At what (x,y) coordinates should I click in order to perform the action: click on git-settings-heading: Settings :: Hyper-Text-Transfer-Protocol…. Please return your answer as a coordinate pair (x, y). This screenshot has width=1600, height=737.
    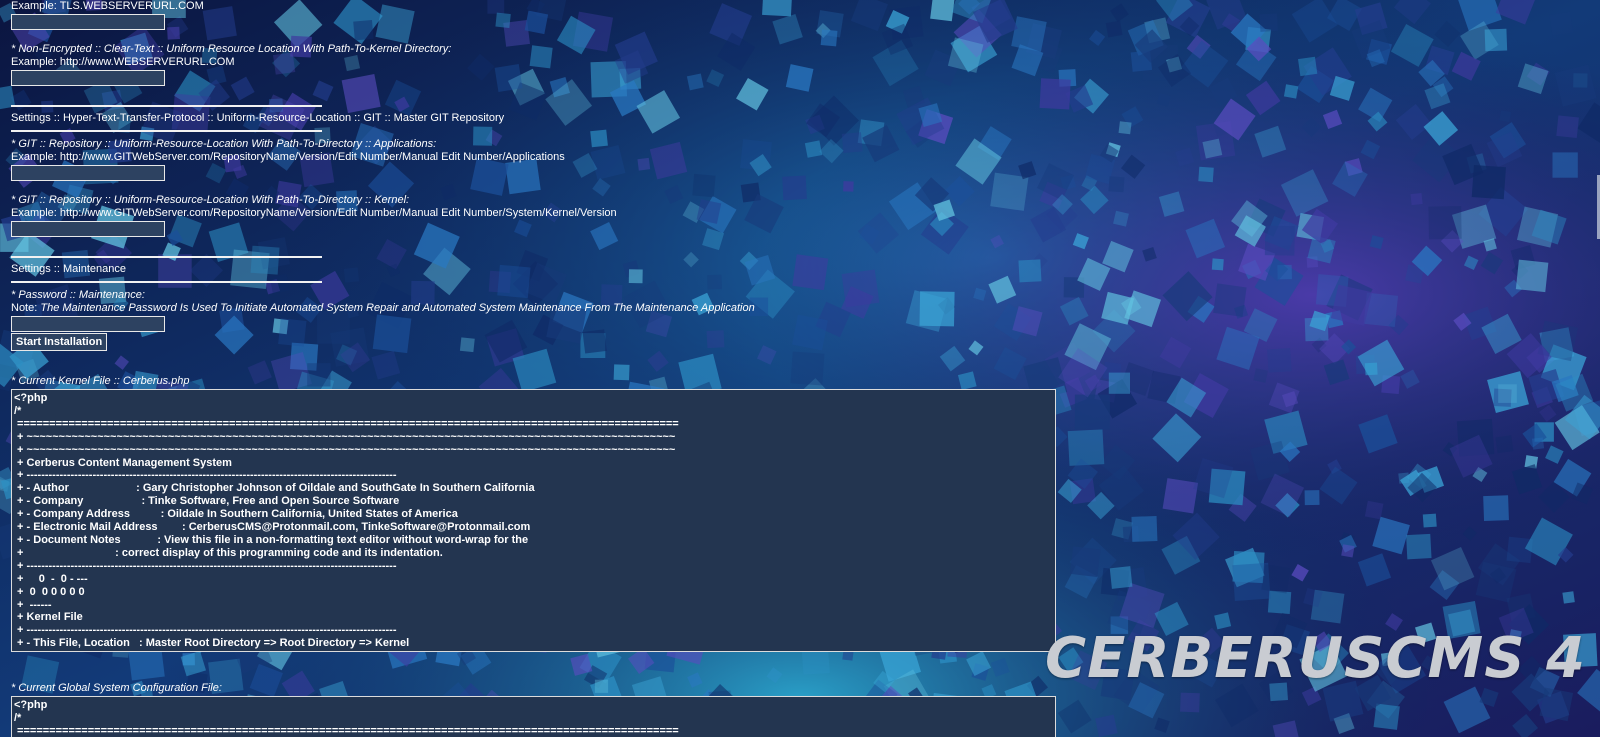
    Looking at the image, I should click on (258, 118).